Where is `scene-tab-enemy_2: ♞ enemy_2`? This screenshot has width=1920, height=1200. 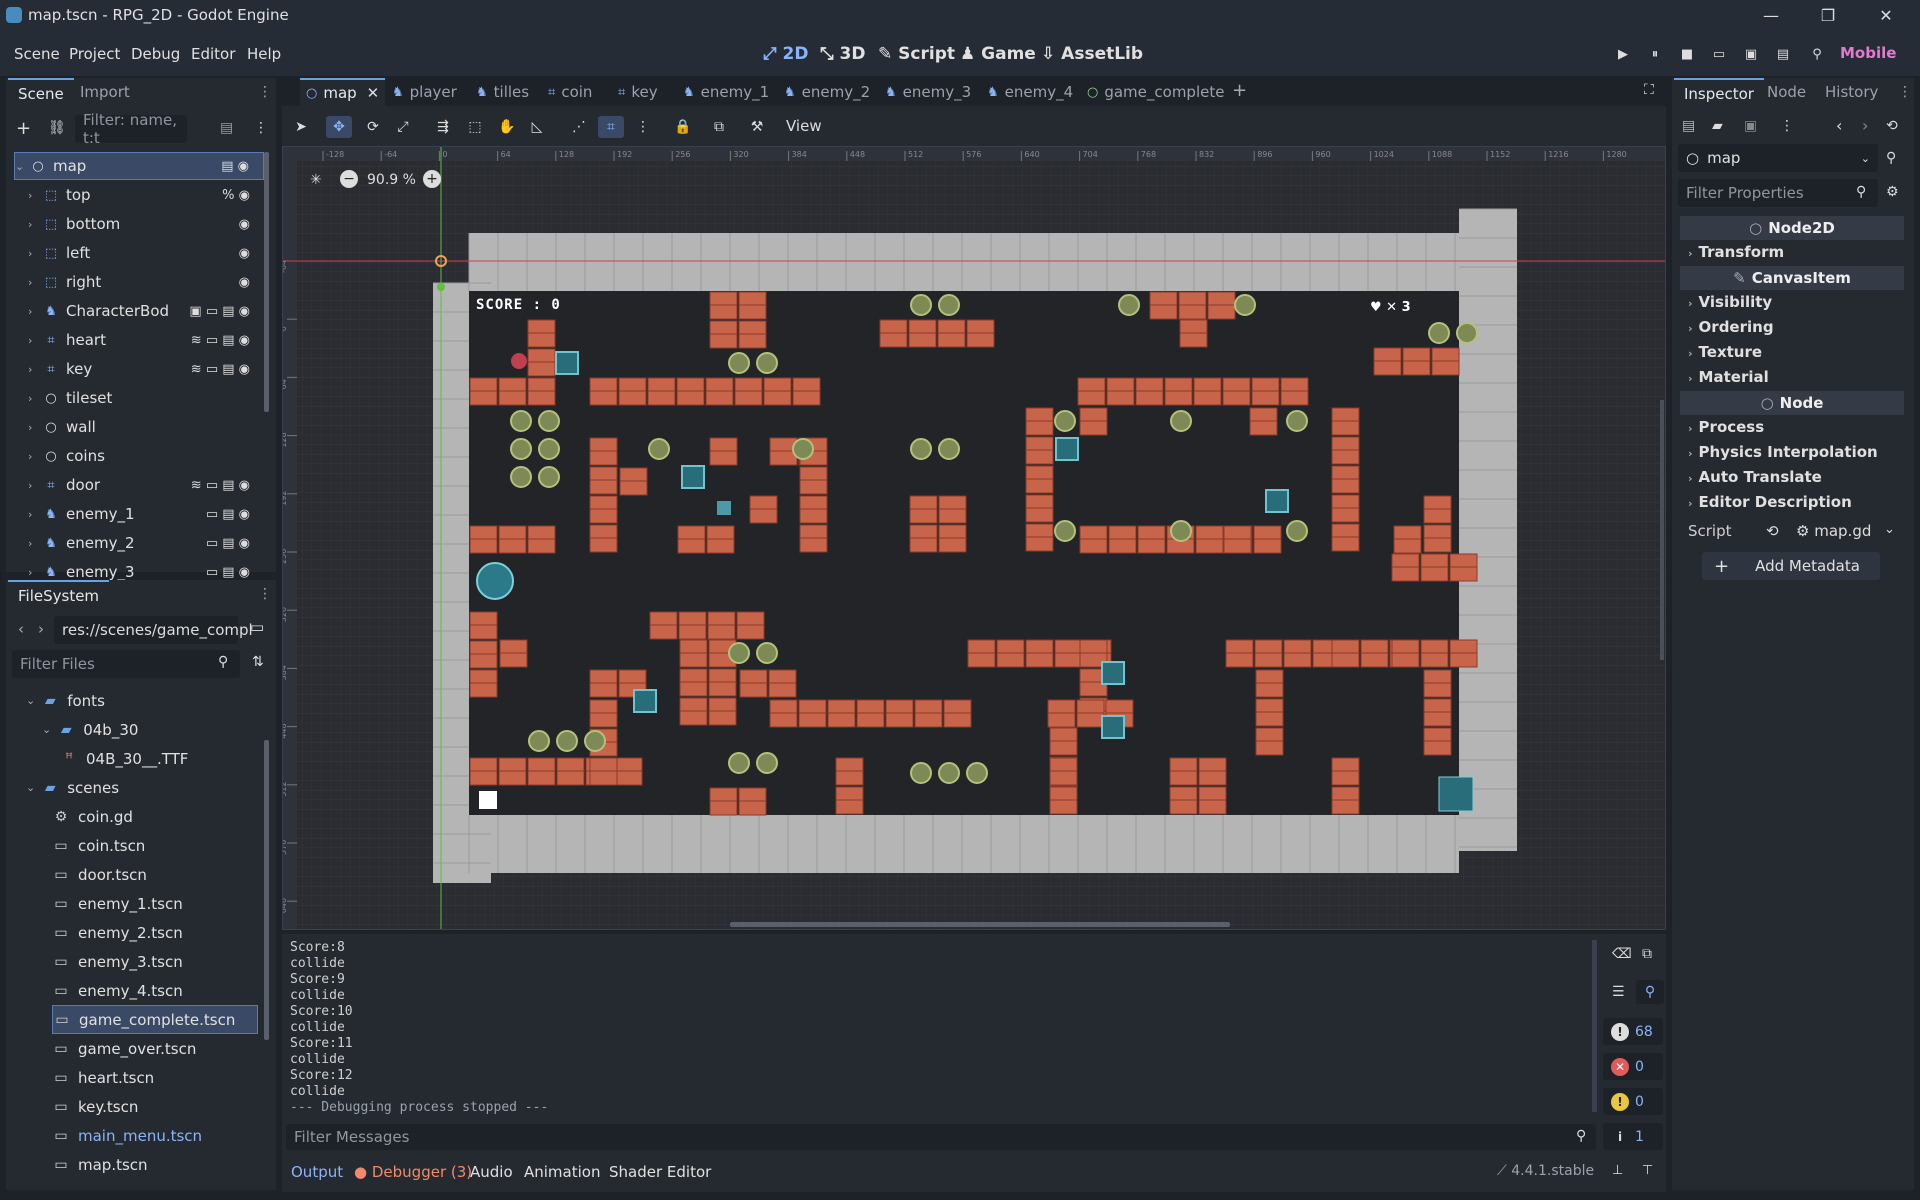
scene-tab-enemy_2: ♞ enemy_2 is located at coordinates (827, 92).